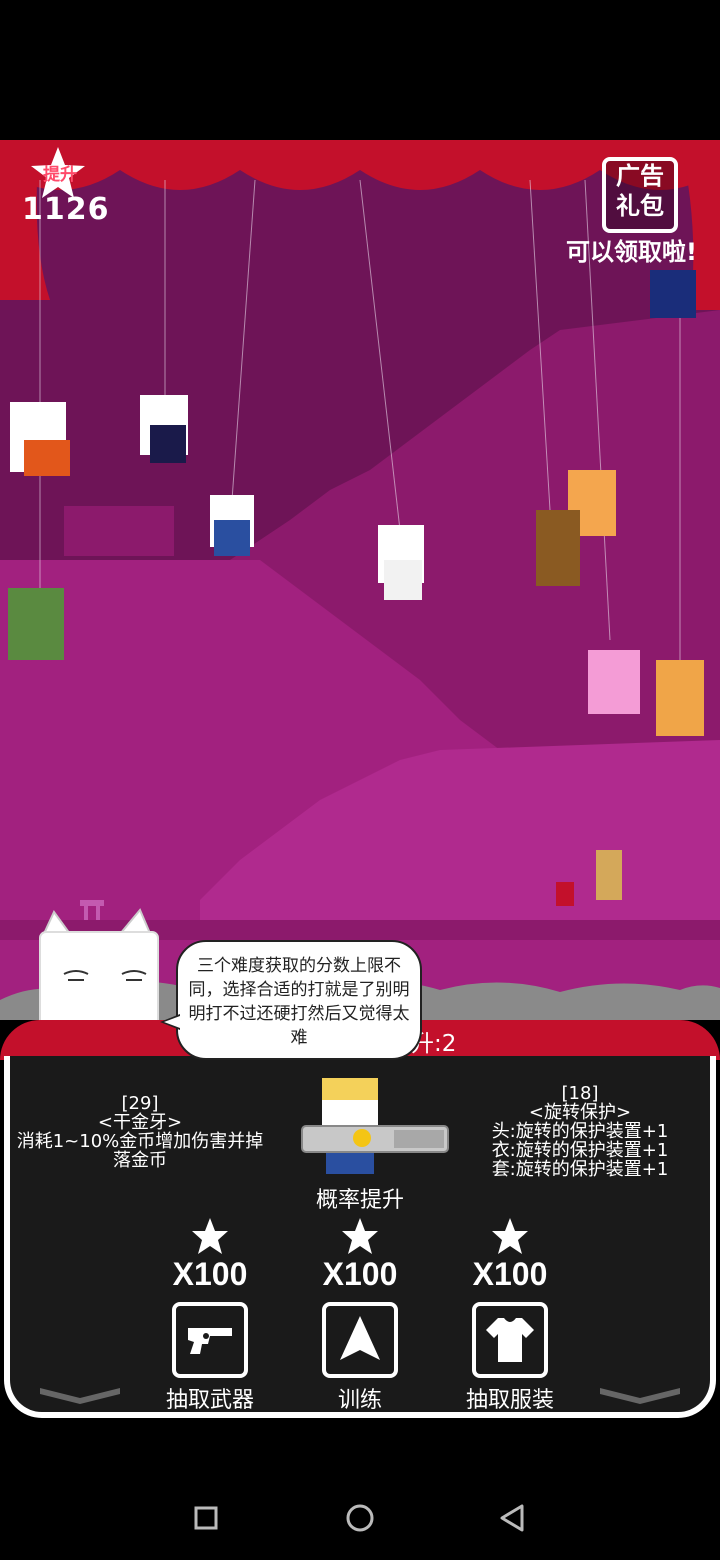 This screenshot has height=1560, width=720. I want to click on hero-character, so click(375, 1126).